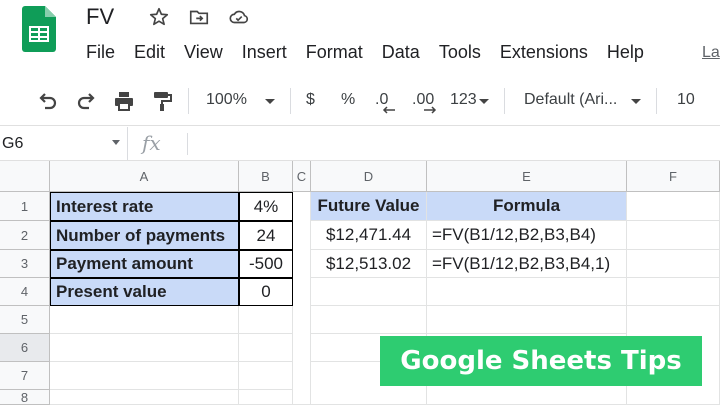 This screenshot has width=720, height=405. Describe the element at coordinates (369, 206) in the screenshot. I see `cell-d1: Future Value` at that location.